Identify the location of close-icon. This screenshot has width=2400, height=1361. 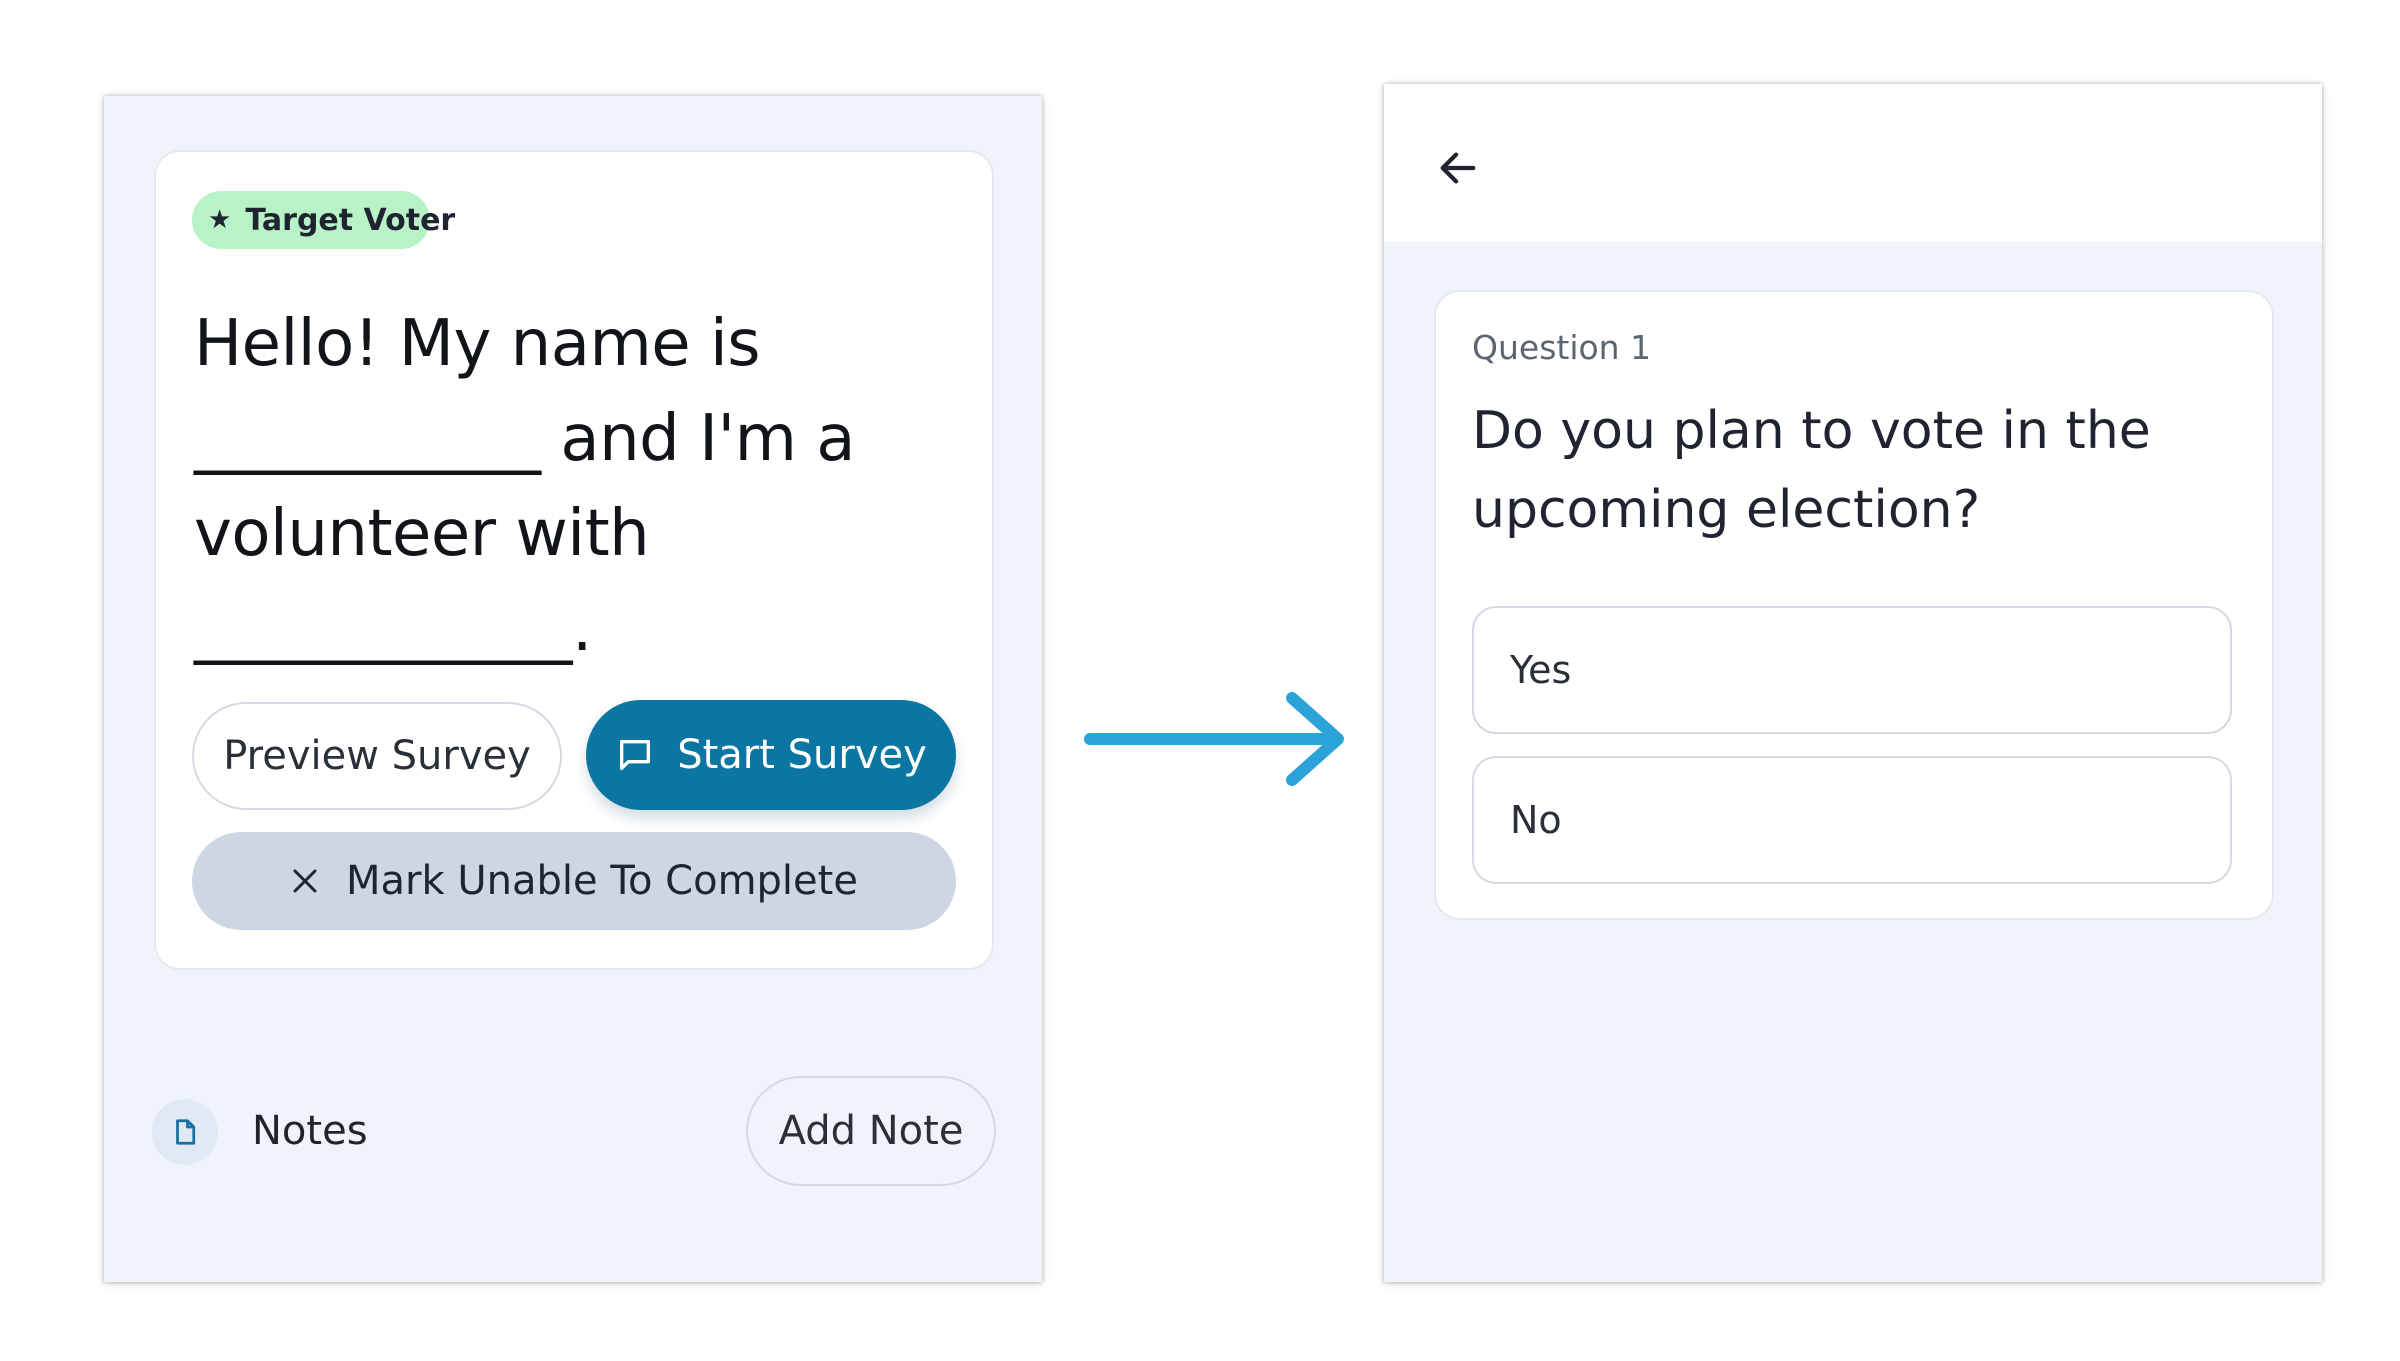
(305, 881).